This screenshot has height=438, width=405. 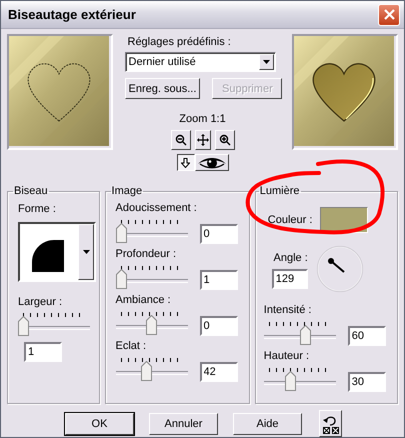 What do you see at coordinates (146, 254) in the screenshot?
I see `slider-label: Profondeur :` at bounding box center [146, 254].